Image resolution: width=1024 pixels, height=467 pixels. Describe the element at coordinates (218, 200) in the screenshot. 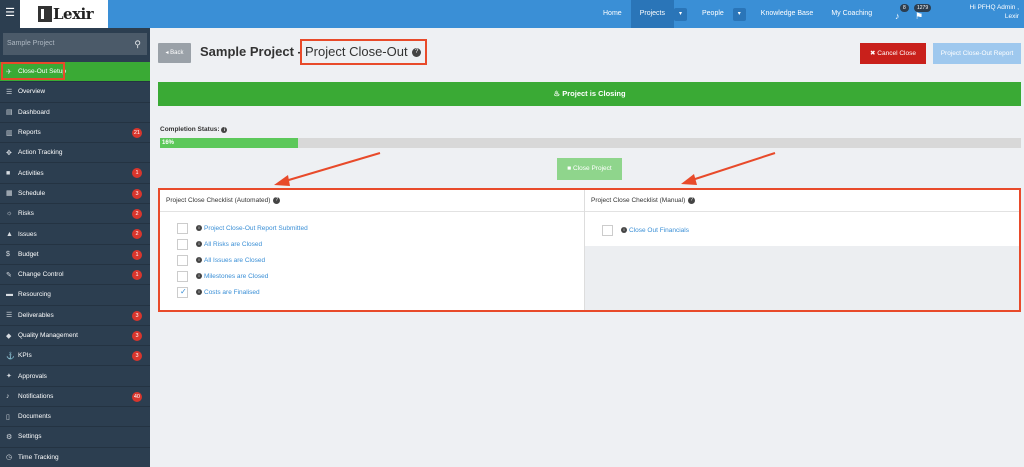

I see `automated-checklist-title: Project Close Checklist (Automated)` at that location.